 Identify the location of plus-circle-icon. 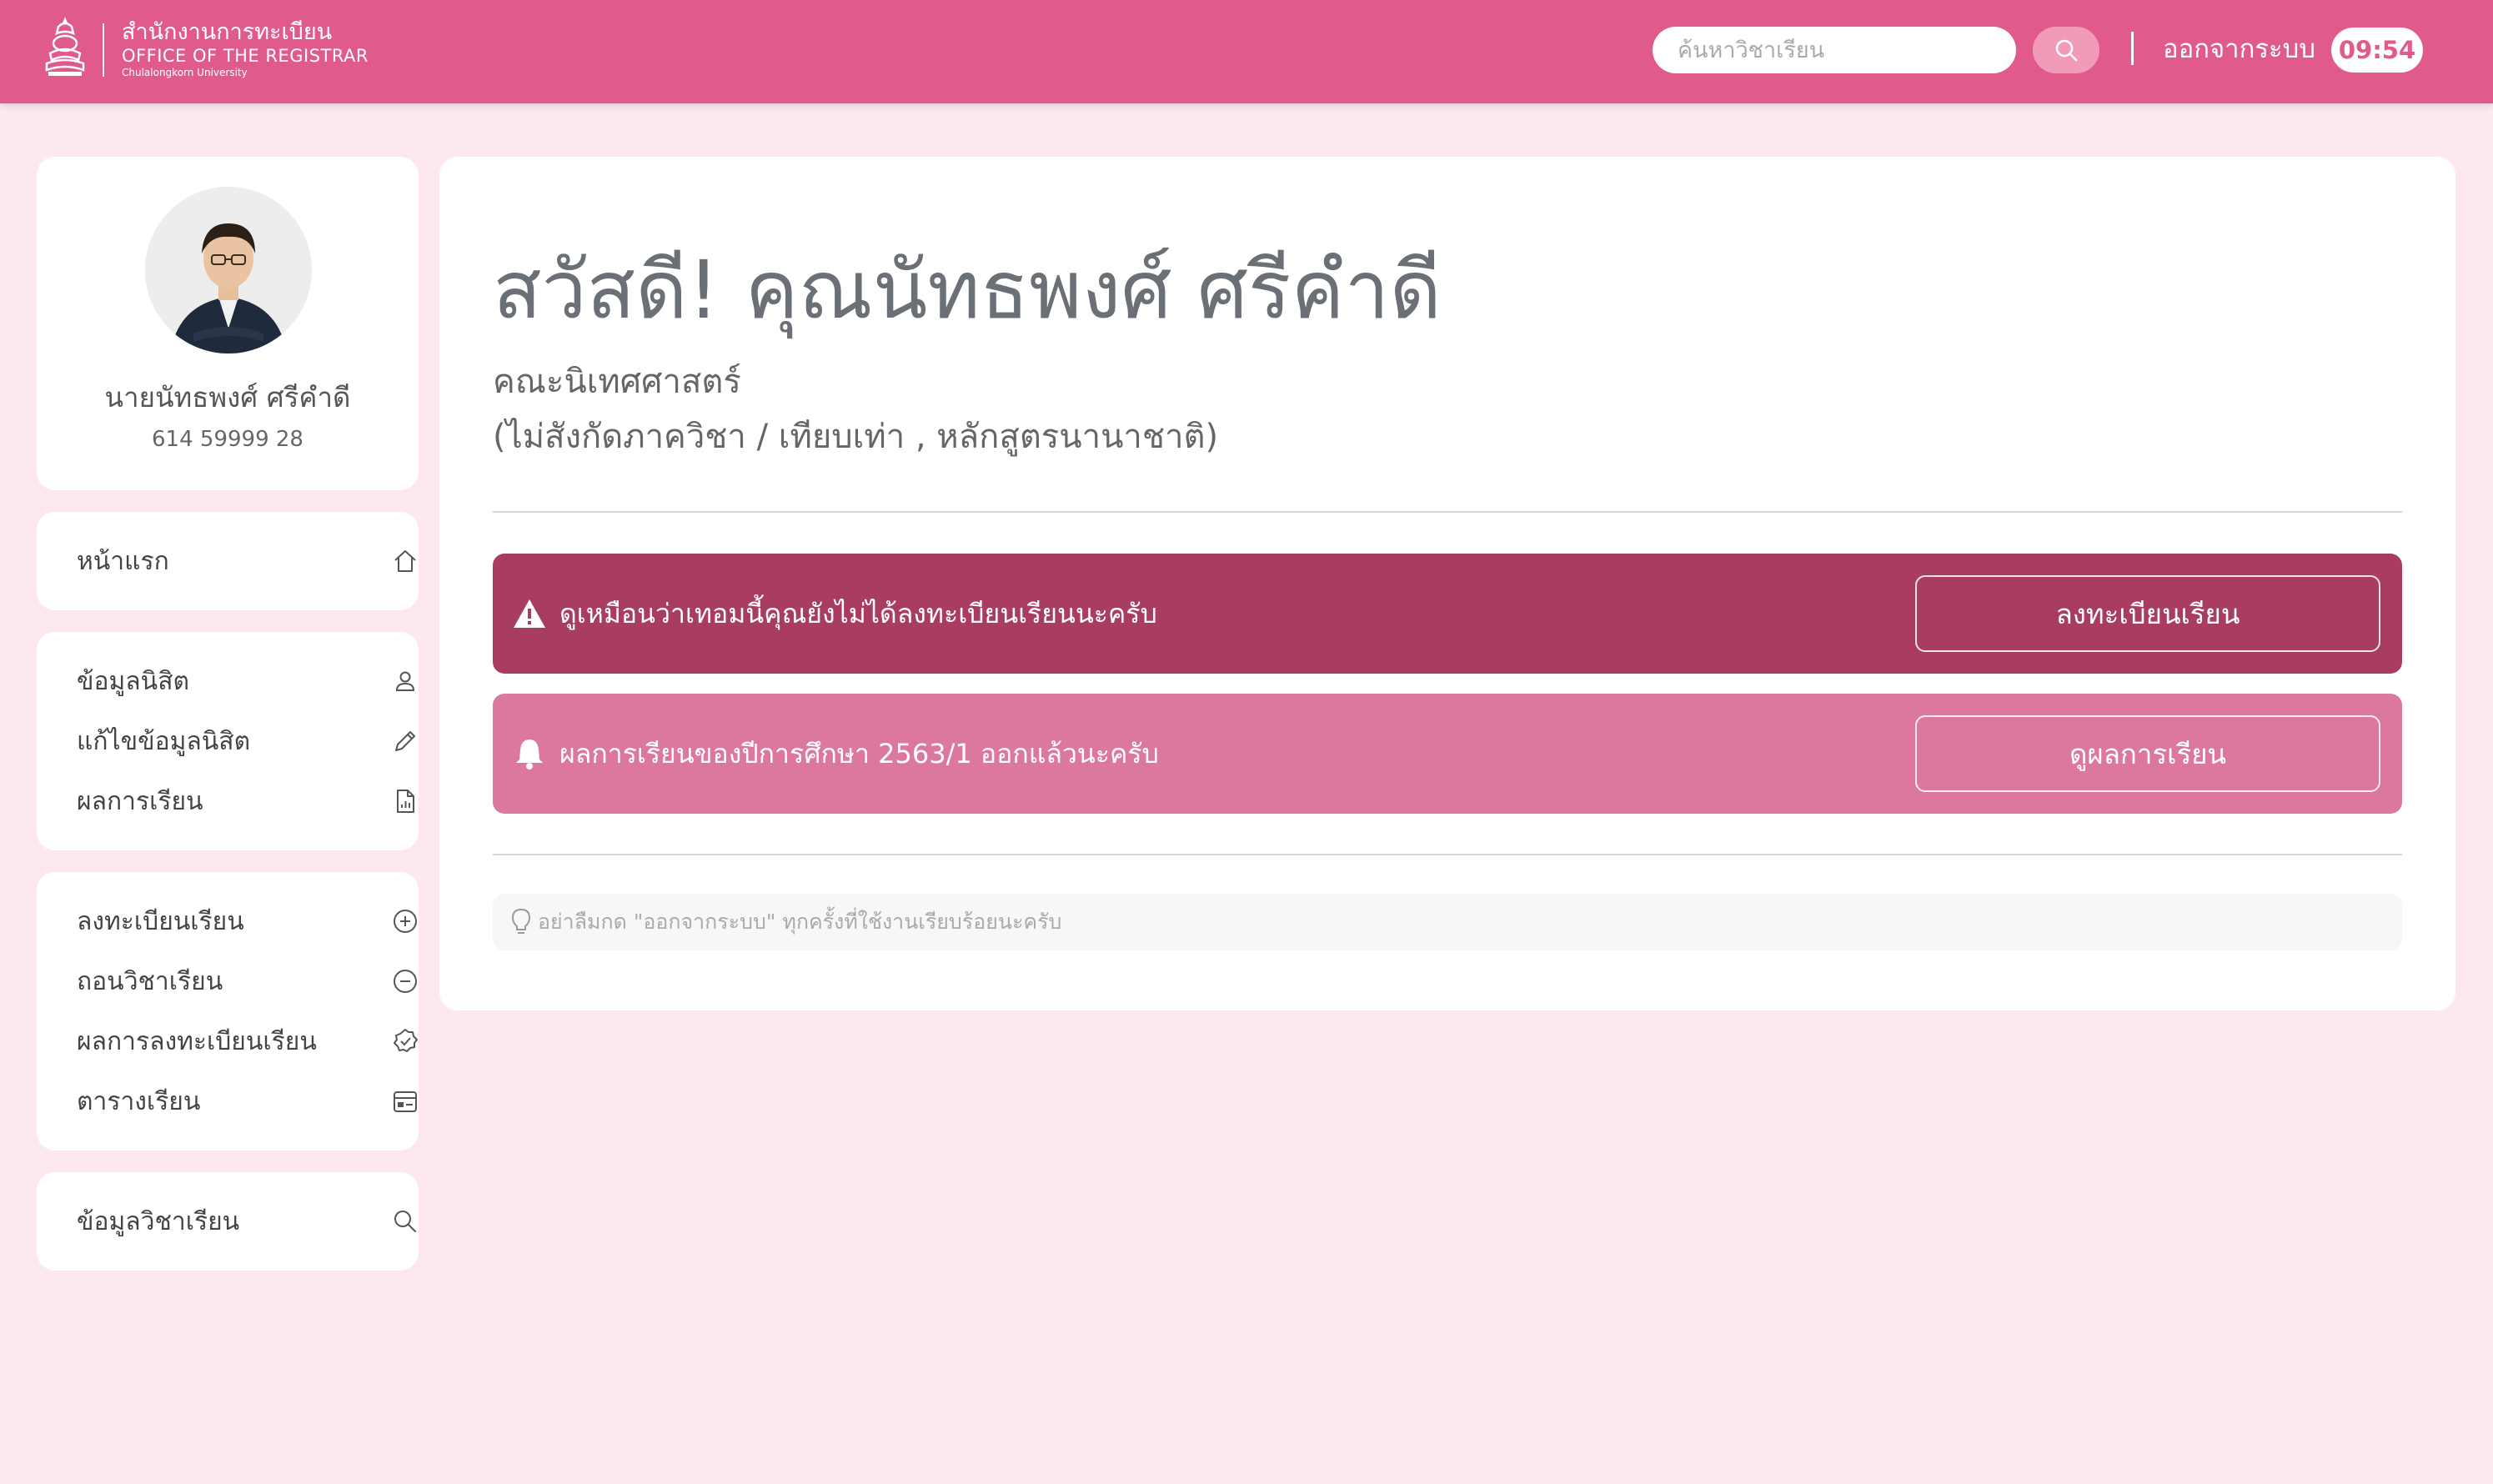
(405, 921).